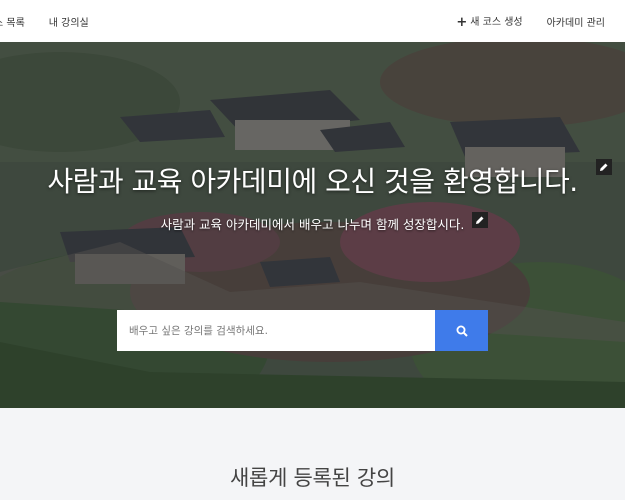 The height and width of the screenshot is (500, 625). I want to click on academy-admin-link: 아카데미 관리, so click(576, 21).